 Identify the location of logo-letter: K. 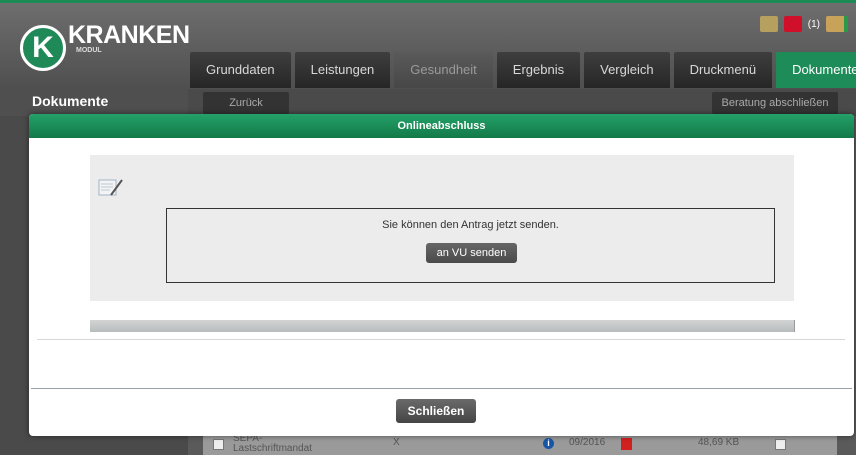
(43, 48).